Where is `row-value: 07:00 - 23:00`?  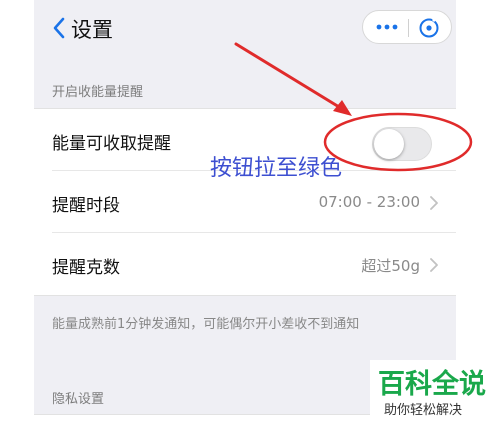
row-value: 07:00 - 23:00 is located at coordinates (369, 202).